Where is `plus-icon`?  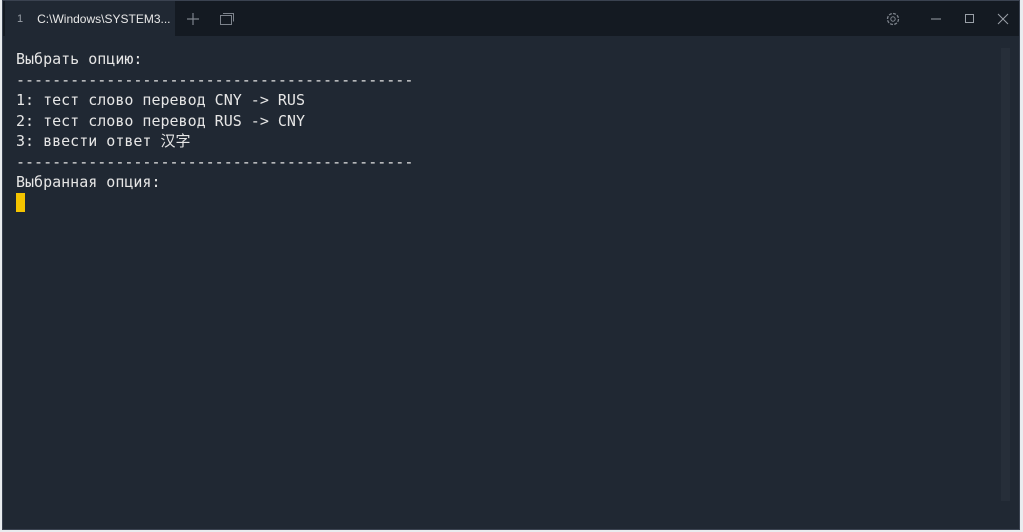 plus-icon is located at coordinates (193, 18).